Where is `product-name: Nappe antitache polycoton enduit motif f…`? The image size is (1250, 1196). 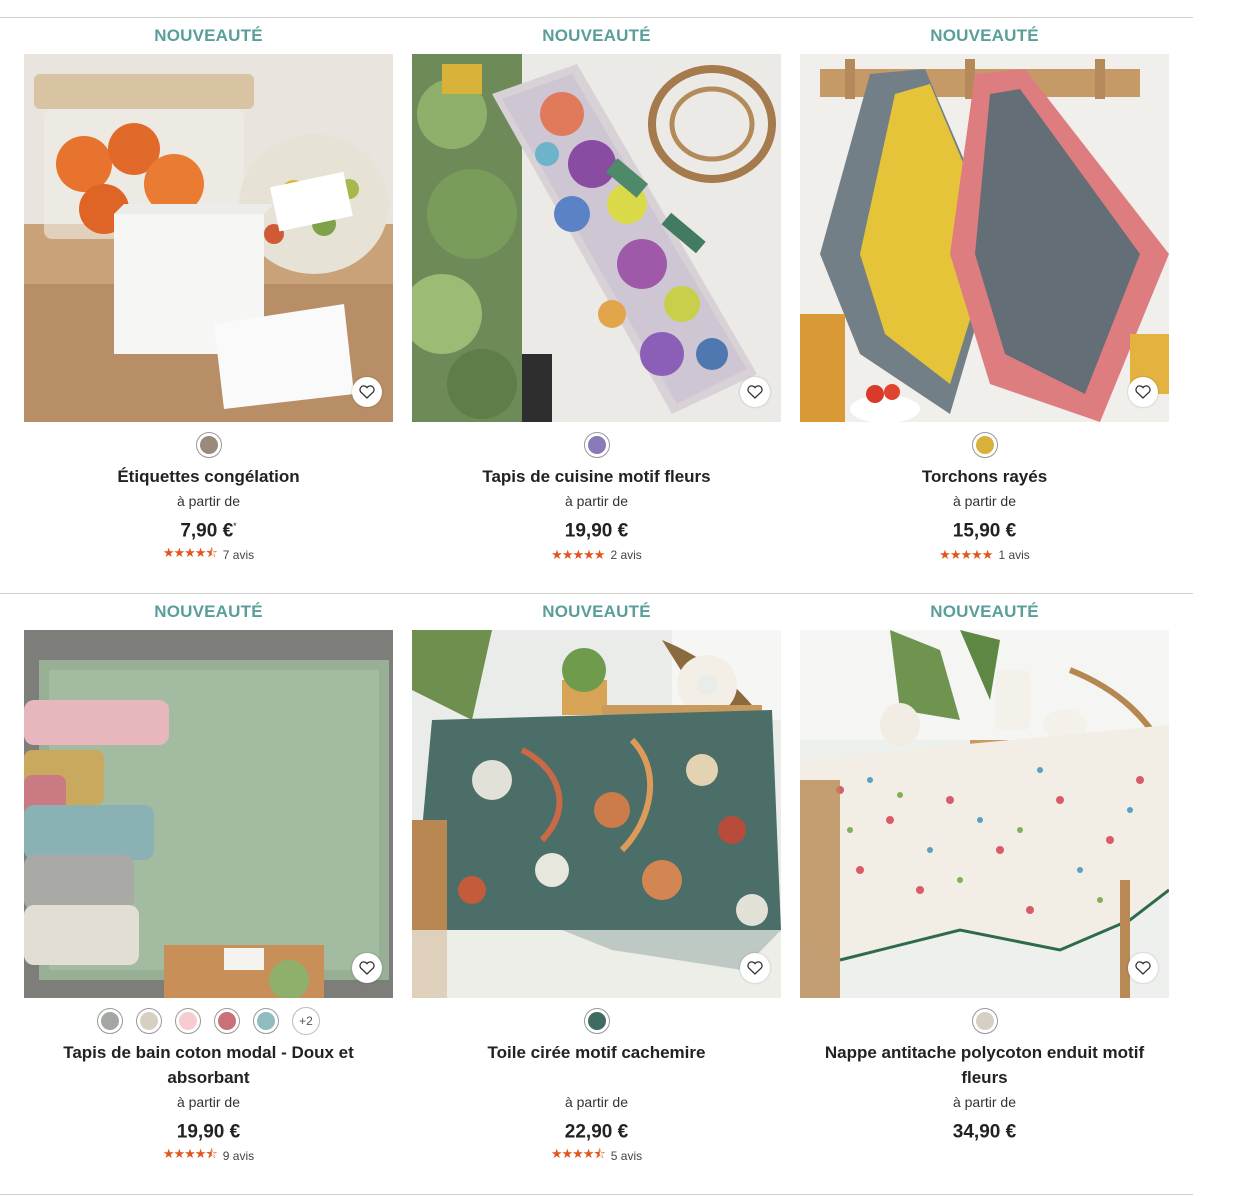 product-name: Nappe antitache polycoton enduit motif f… is located at coordinates (984, 1065).